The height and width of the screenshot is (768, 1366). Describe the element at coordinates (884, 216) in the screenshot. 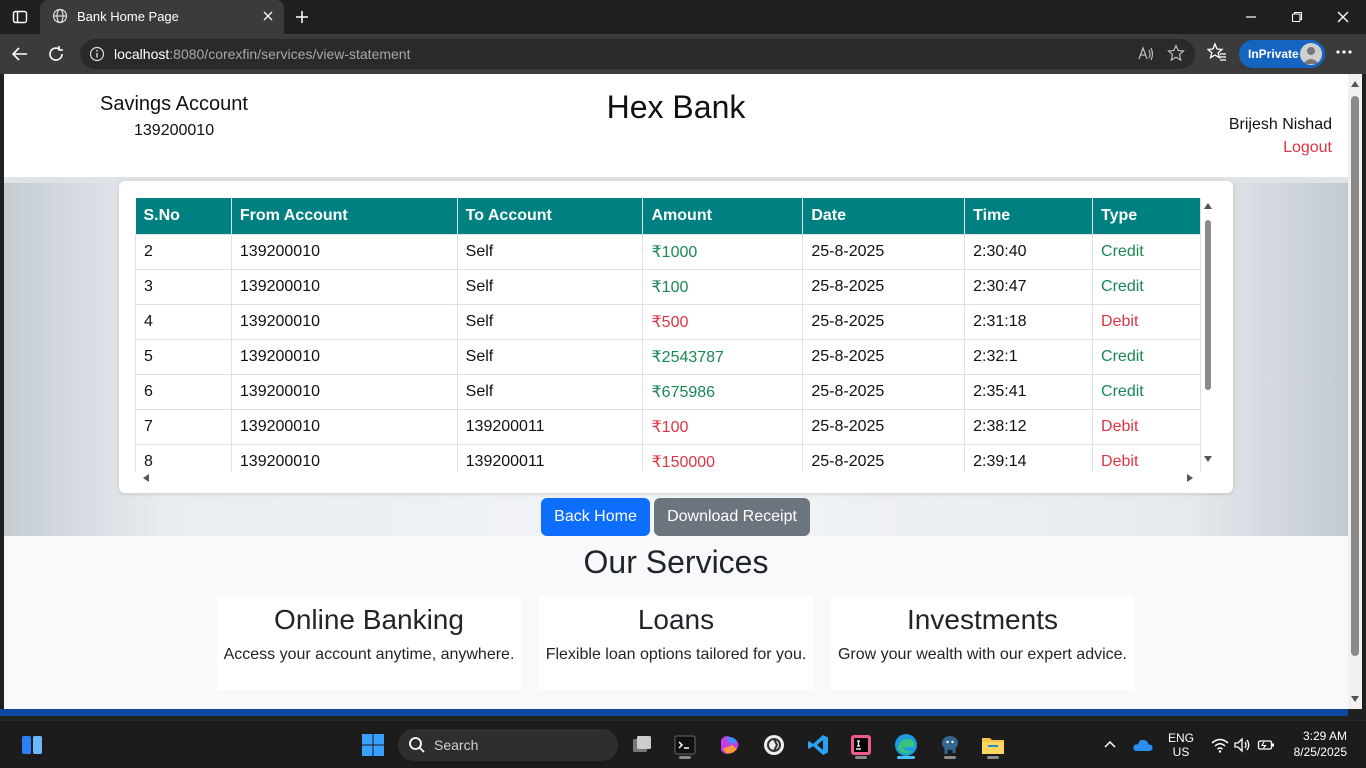

I see `column-header-date: Date` at that location.